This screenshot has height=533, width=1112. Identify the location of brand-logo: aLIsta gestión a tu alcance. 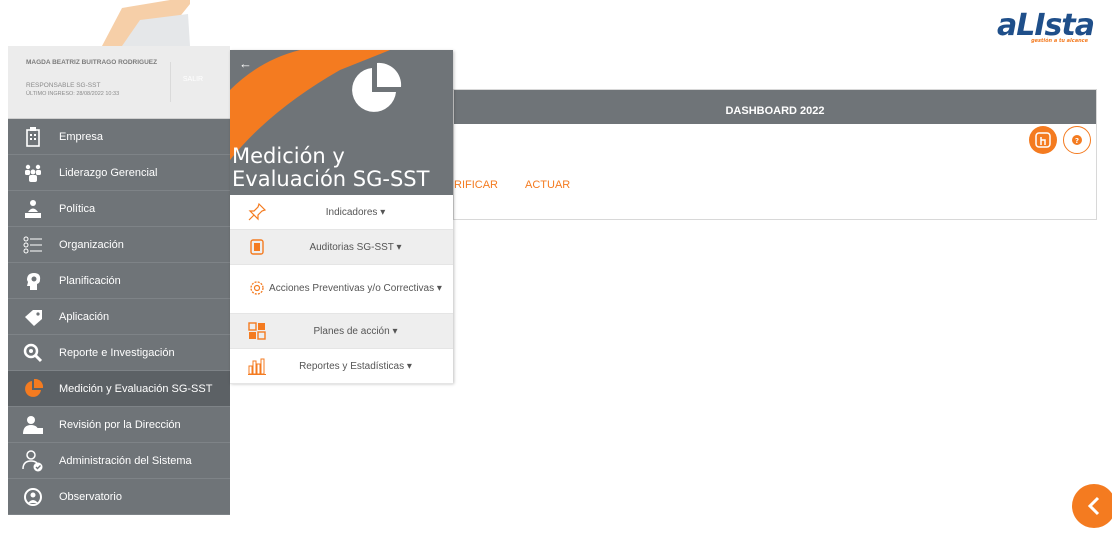
(1046, 26).